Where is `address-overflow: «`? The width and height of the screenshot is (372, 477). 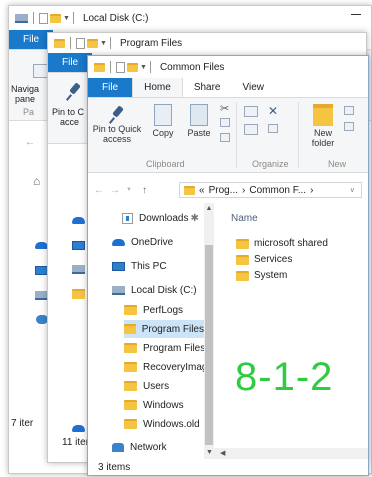
address-overflow: « is located at coordinates (202, 190).